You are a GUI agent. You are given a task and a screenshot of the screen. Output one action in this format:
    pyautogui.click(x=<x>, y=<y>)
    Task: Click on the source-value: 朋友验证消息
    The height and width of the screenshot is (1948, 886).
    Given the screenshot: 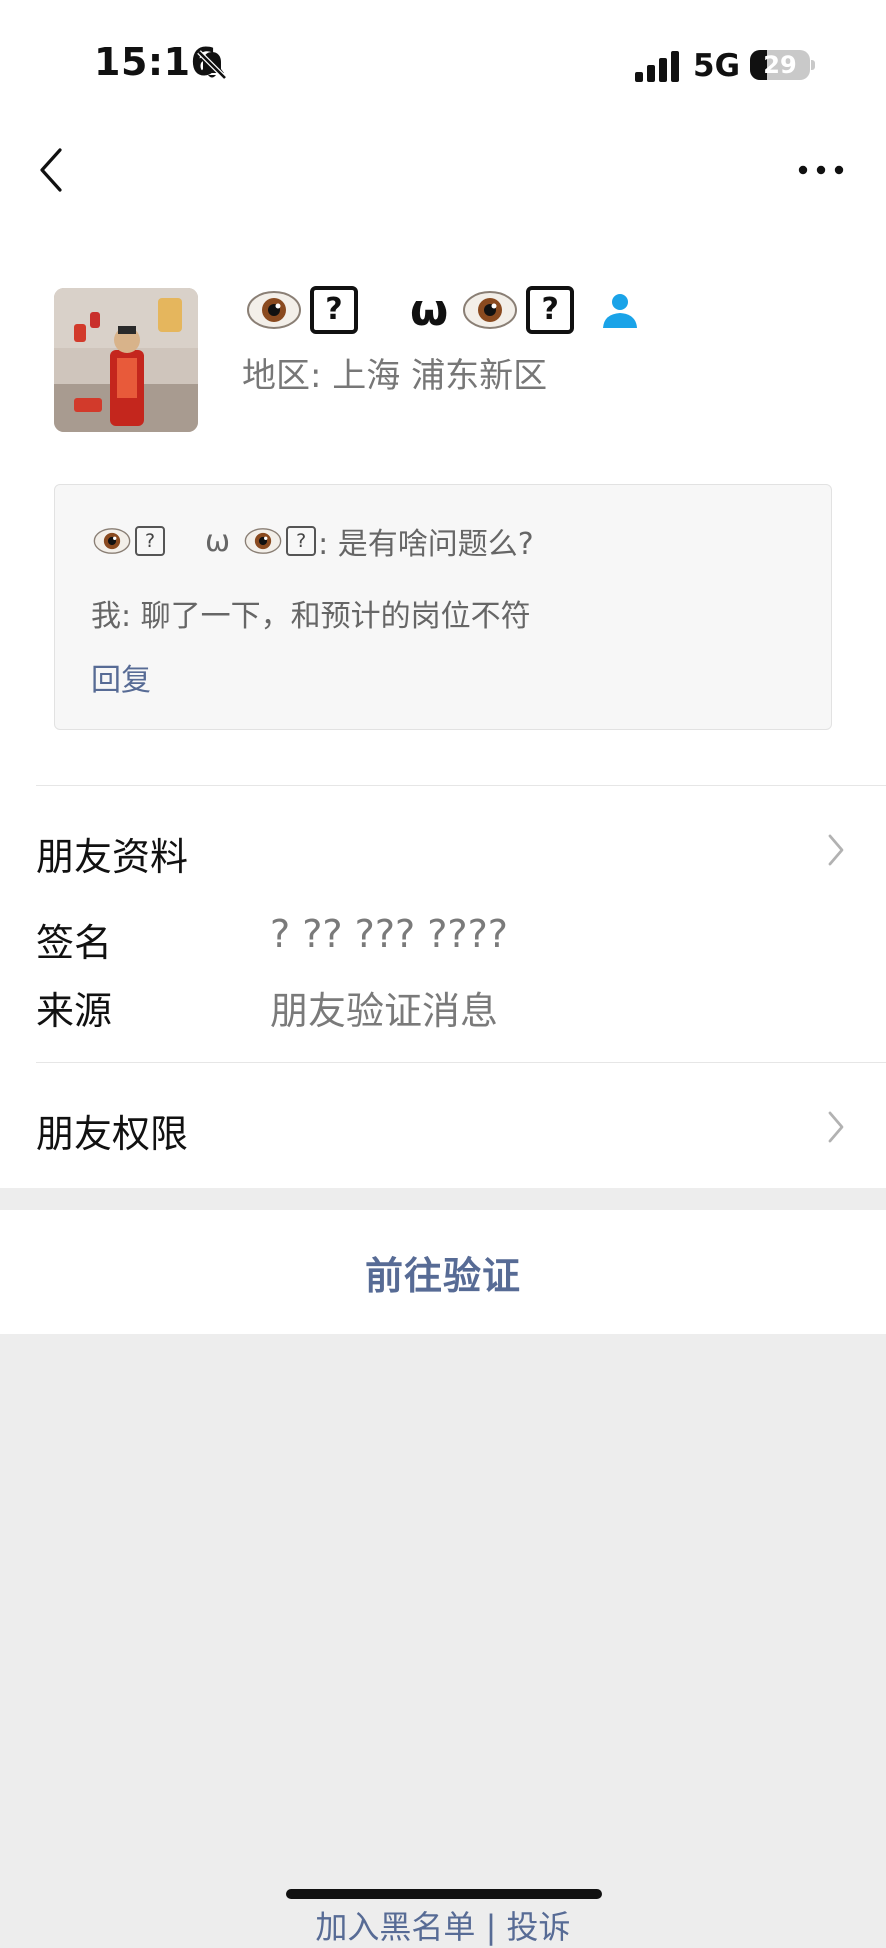 What is the action you would take?
    pyautogui.click(x=384, y=1011)
    